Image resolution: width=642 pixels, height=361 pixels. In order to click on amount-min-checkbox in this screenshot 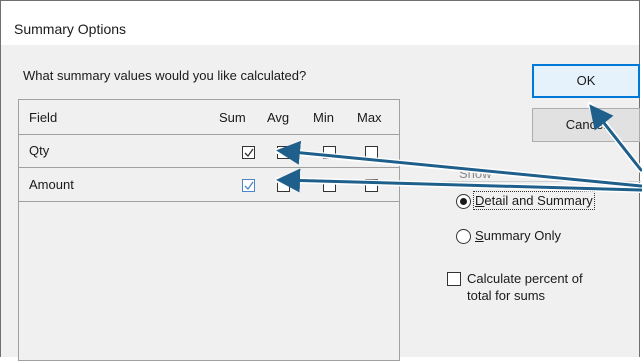, I will do `click(329, 185)`.